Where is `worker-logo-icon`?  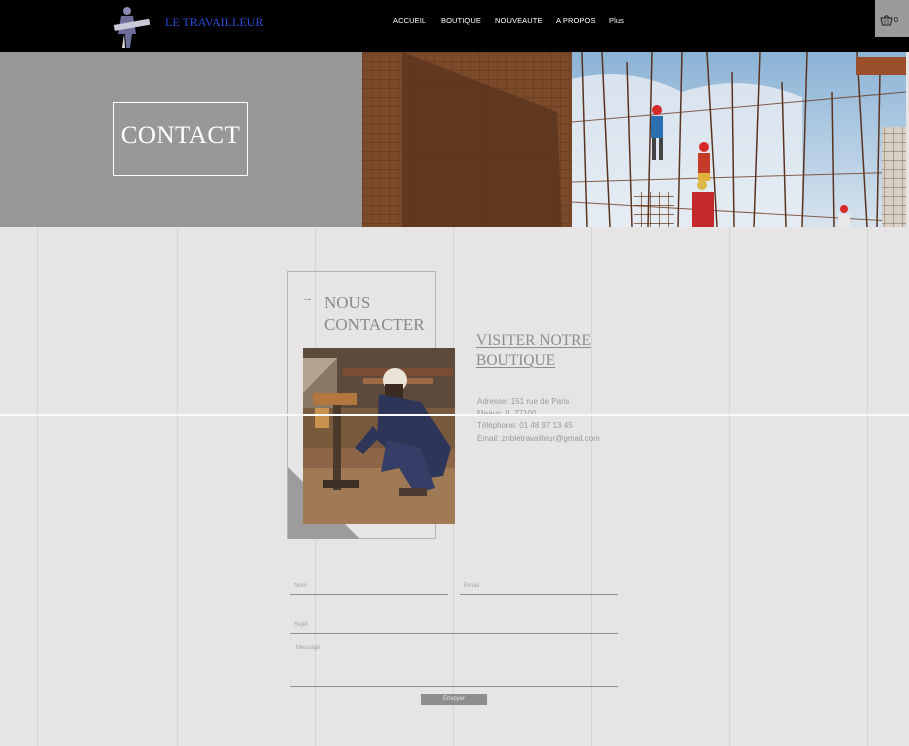 worker-logo-icon is located at coordinates (131, 26).